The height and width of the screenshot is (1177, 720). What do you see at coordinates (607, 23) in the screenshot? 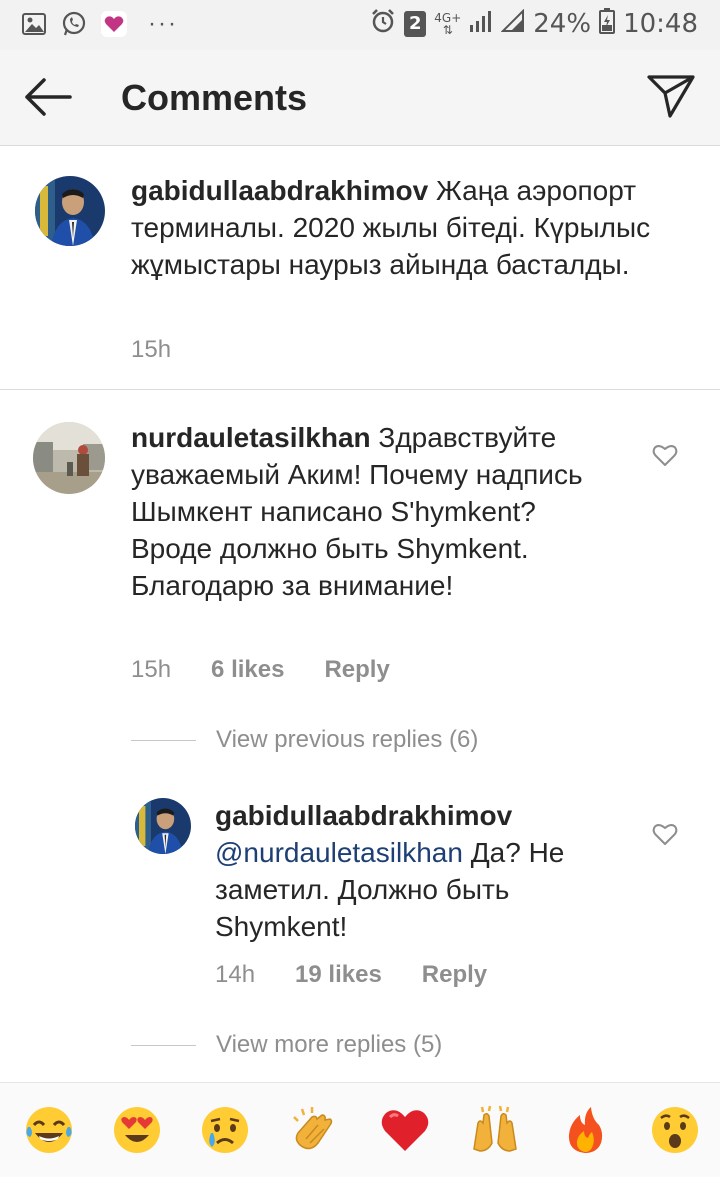
I see `battery-icon` at bounding box center [607, 23].